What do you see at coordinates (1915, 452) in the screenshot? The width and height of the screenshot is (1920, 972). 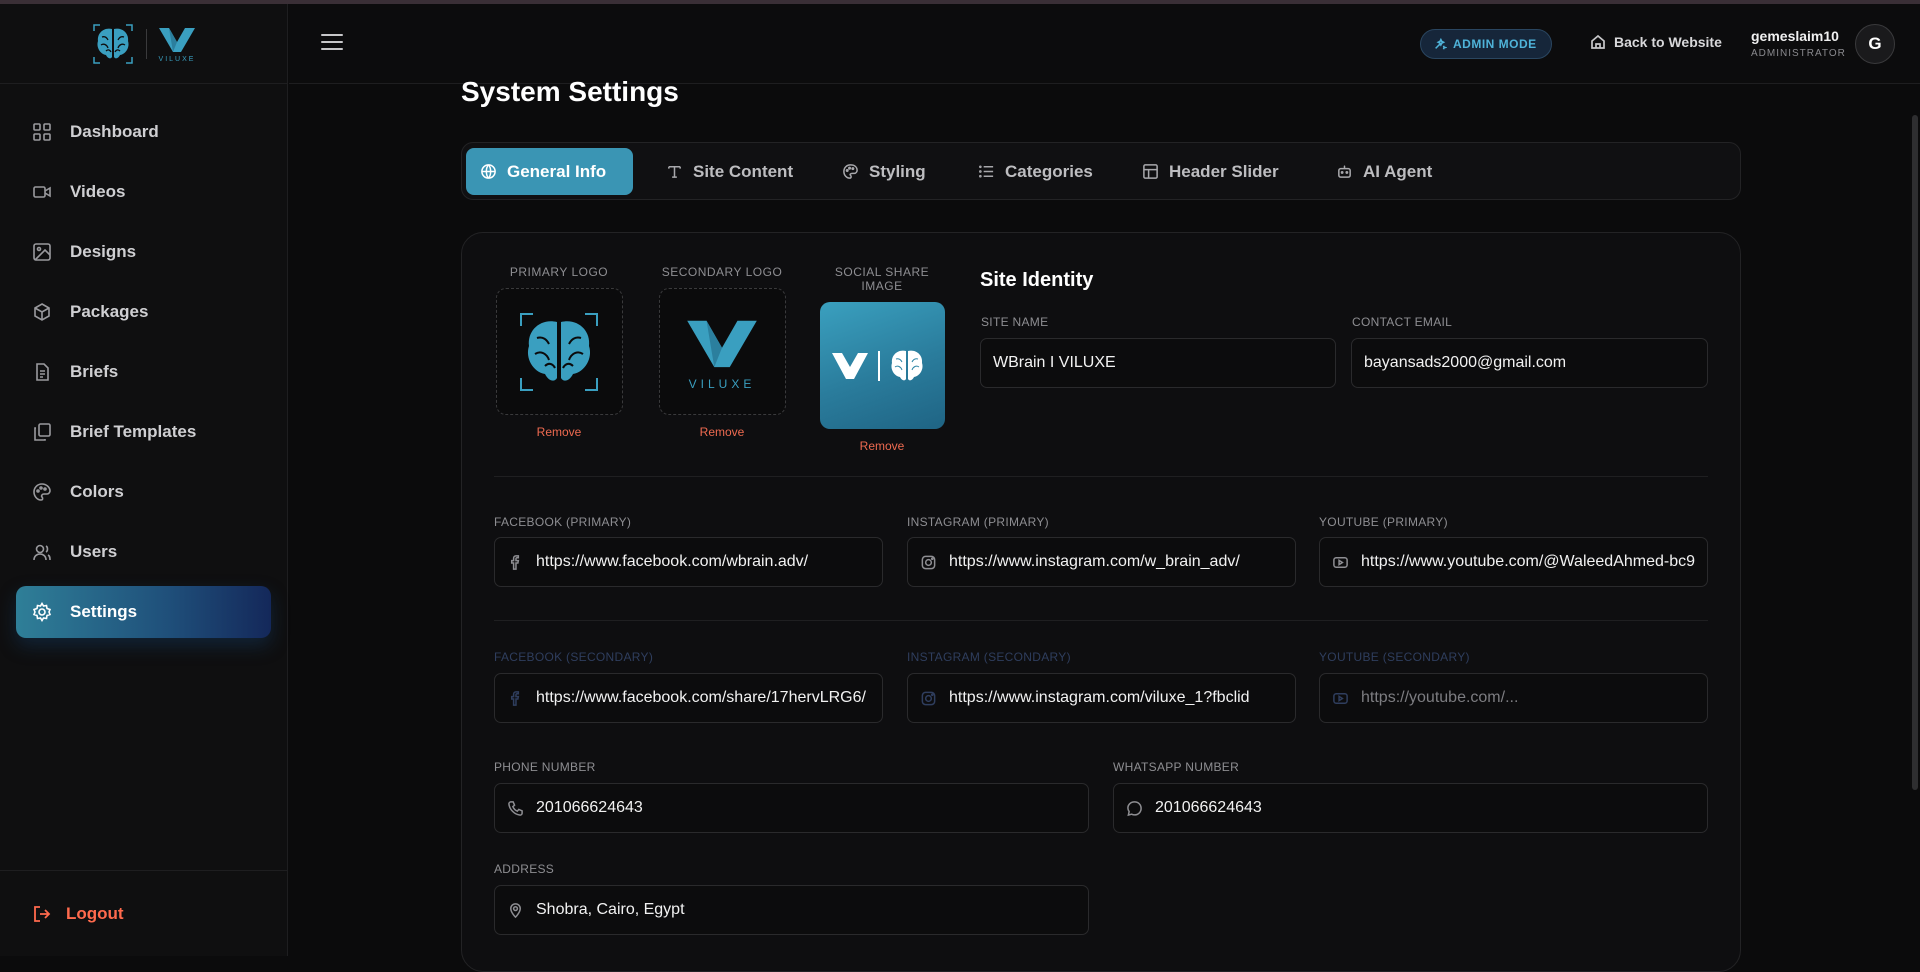 I see `scrollbar-thumb` at bounding box center [1915, 452].